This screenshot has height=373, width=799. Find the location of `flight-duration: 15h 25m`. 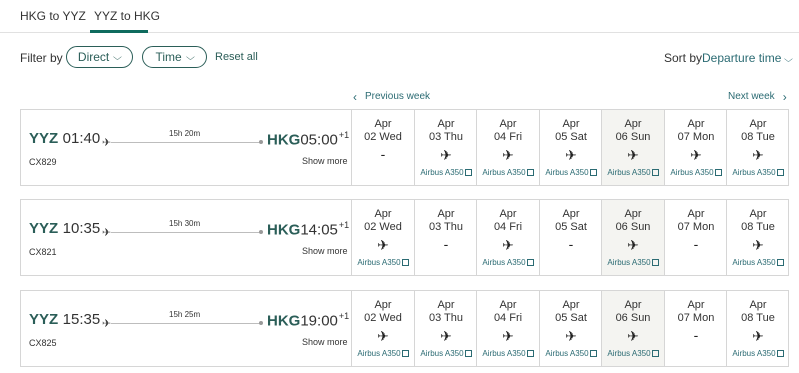

flight-duration: 15h 25m is located at coordinates (185, 314).